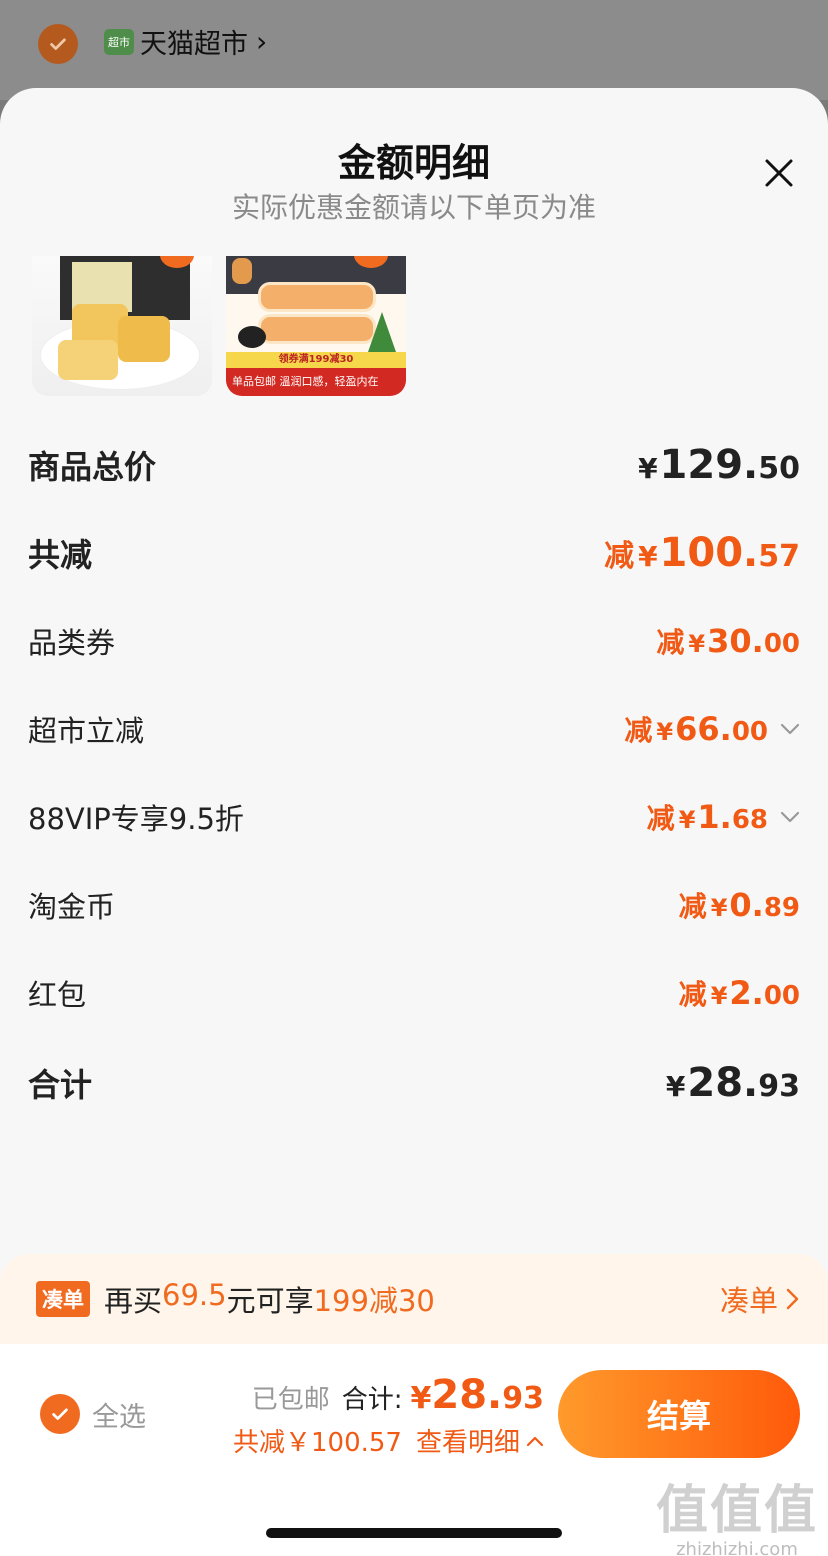 Image resolution: width=828 pixels, height=1556 pixels. I want to click on row-amount: 减 ¥66. 00, so click(712, 729).